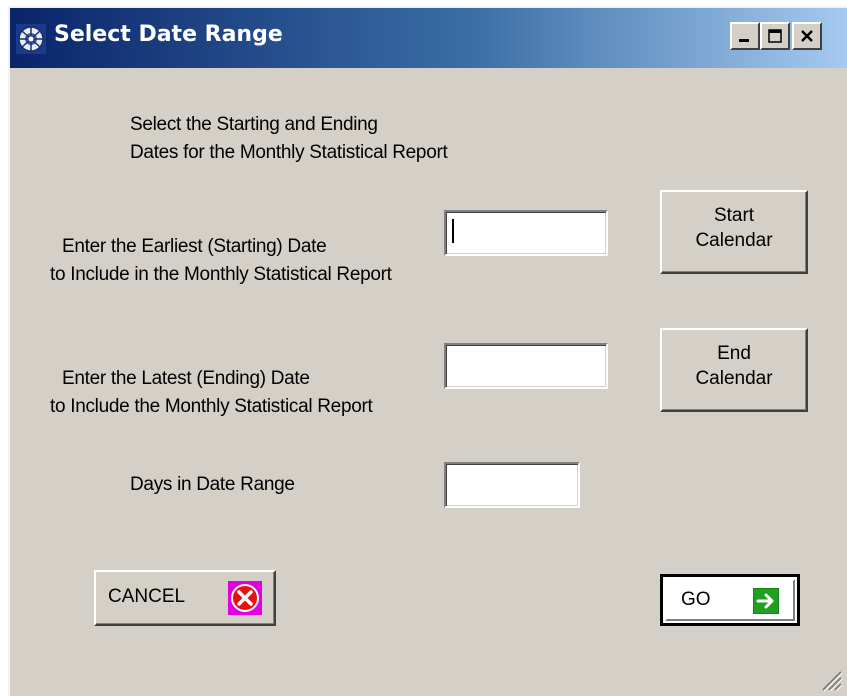 The image size is (847, 696). I want to click on green-arrow-right-icon, so click(766, 601).